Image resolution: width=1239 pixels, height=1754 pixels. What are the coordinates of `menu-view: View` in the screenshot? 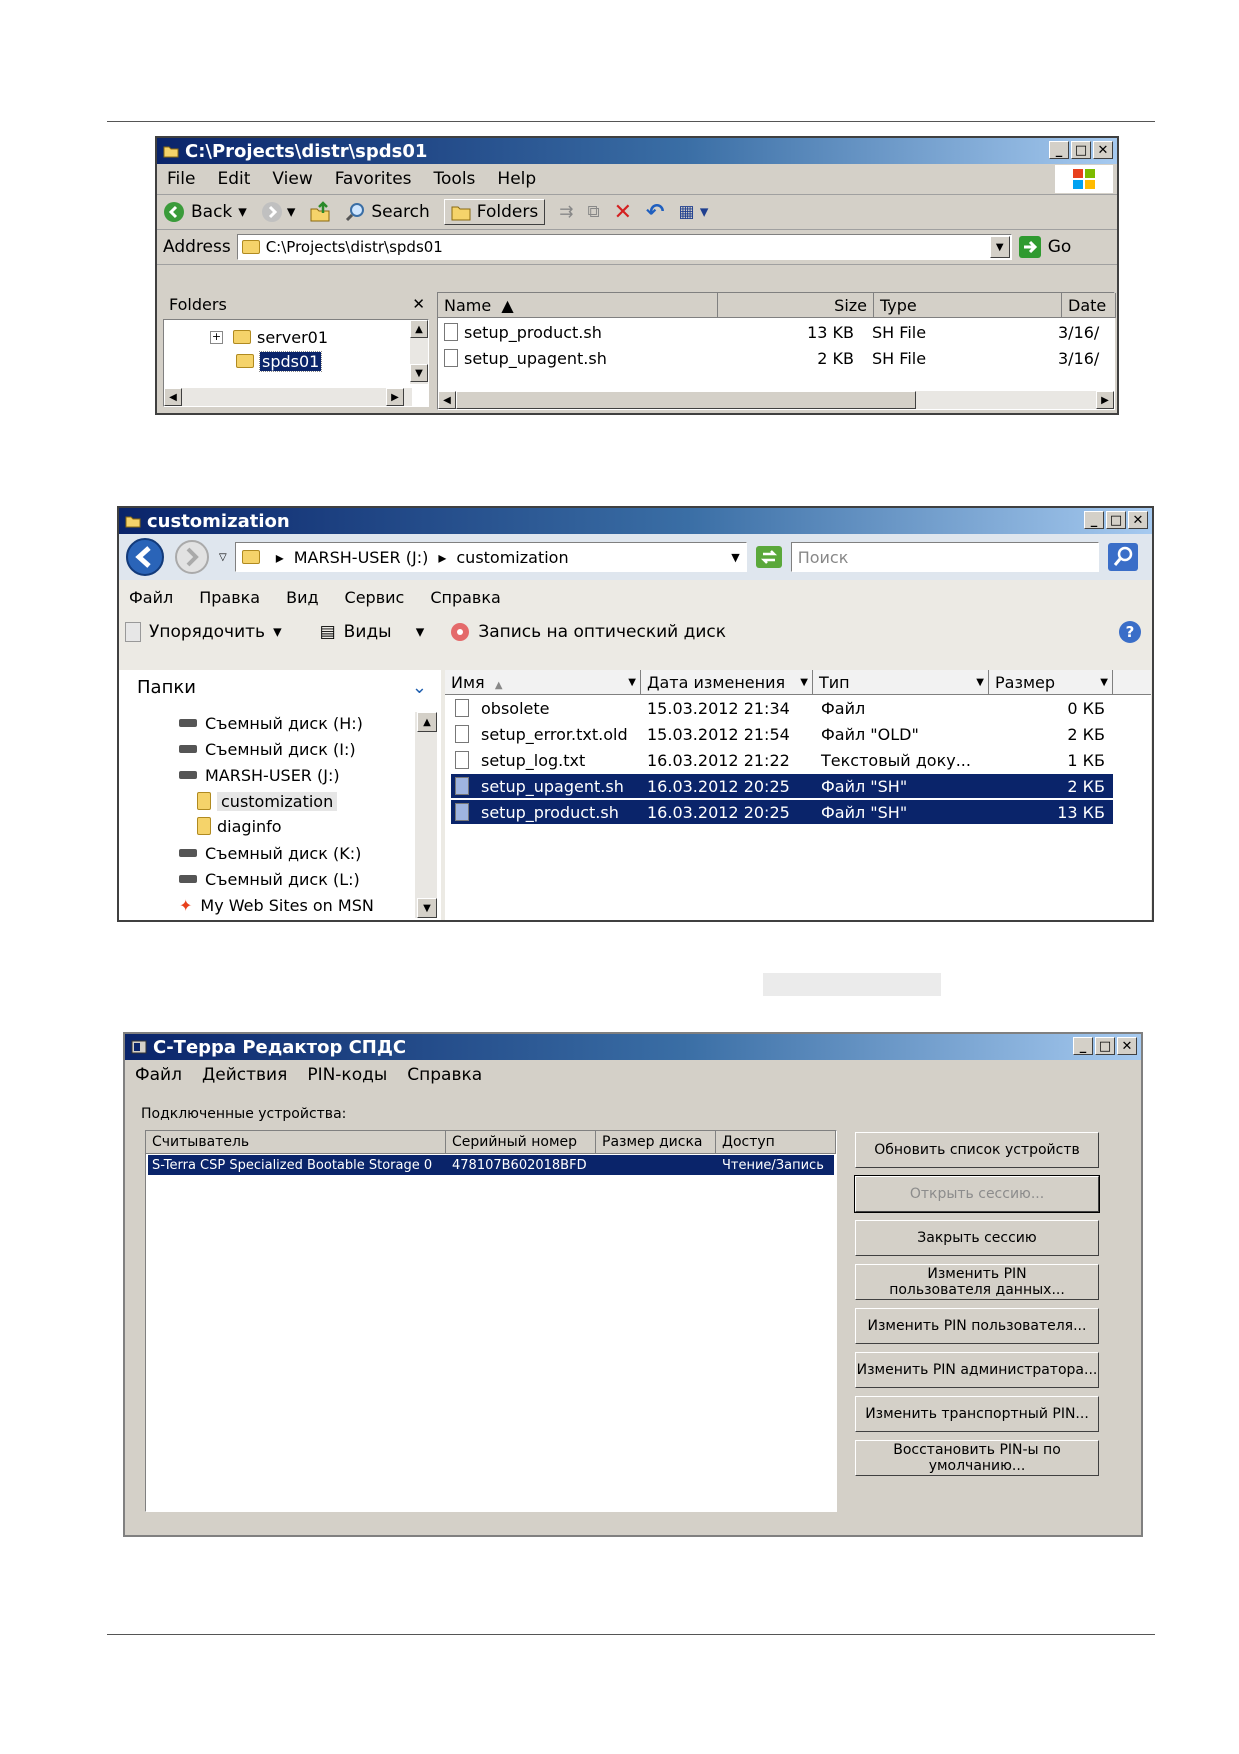 It's located at (292, 179).